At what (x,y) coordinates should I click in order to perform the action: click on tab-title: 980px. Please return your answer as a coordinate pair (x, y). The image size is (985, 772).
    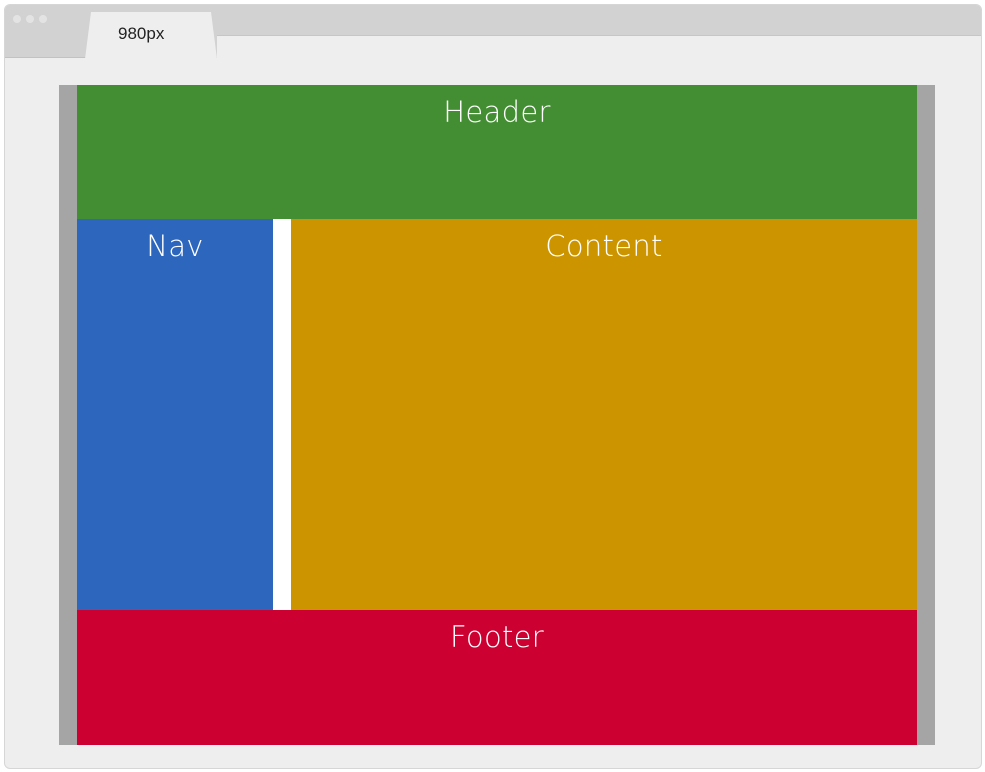
    Looking at the image, I should click on (141, 33).